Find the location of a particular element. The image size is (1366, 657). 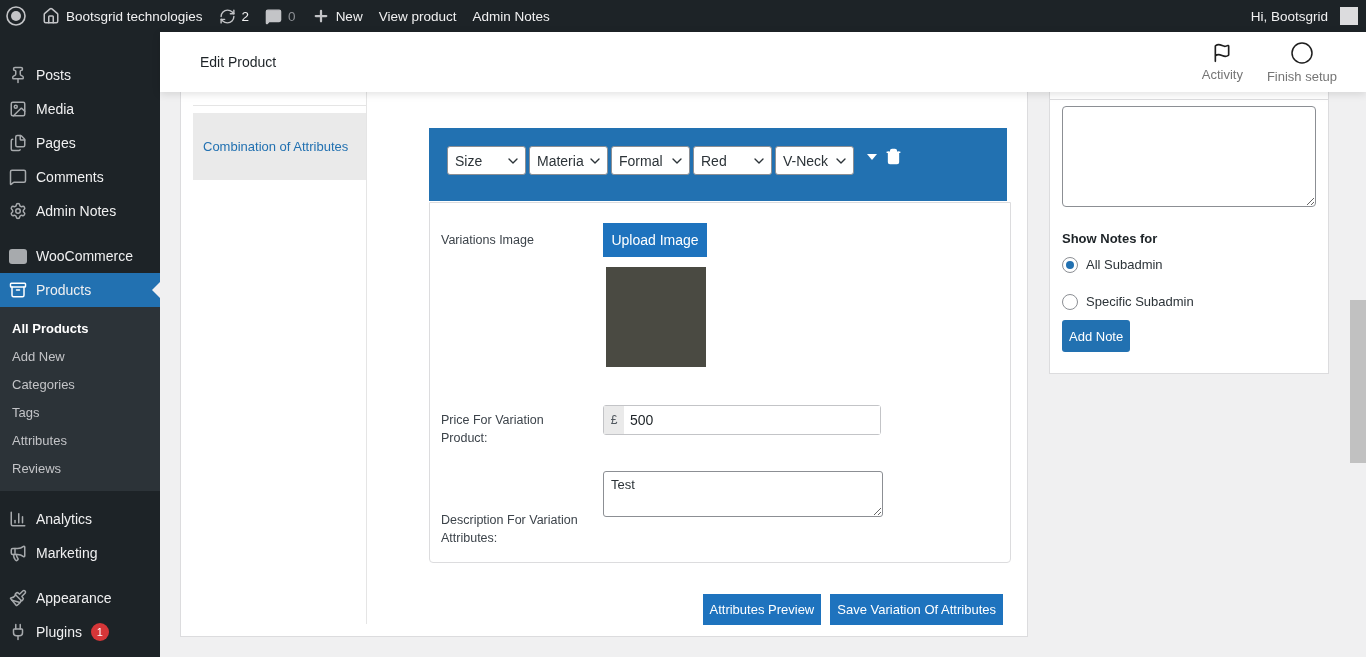

add-note-button: Add Note is located at coordinates (1096, 336).